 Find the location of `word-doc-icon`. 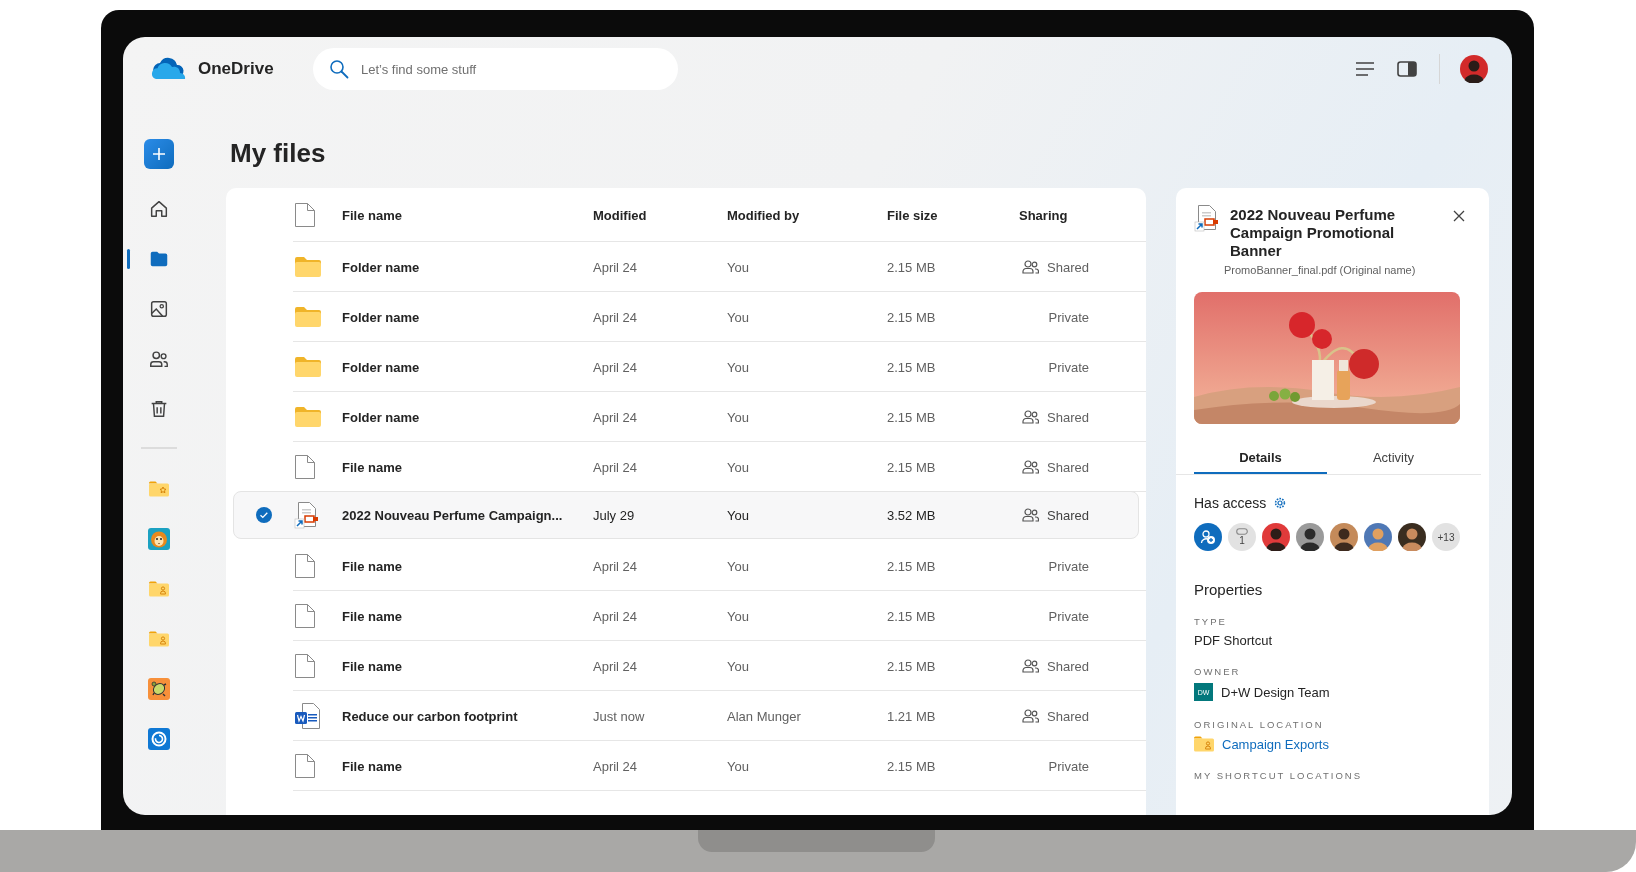

word-doc-icon is located at coordinates (308, 716).